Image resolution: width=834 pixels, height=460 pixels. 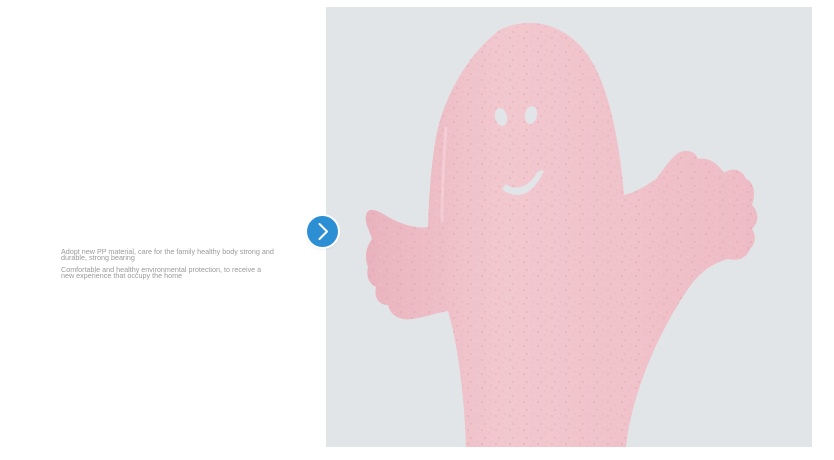 I want to click on chevron-right-icon, so click(x=323, y=231).